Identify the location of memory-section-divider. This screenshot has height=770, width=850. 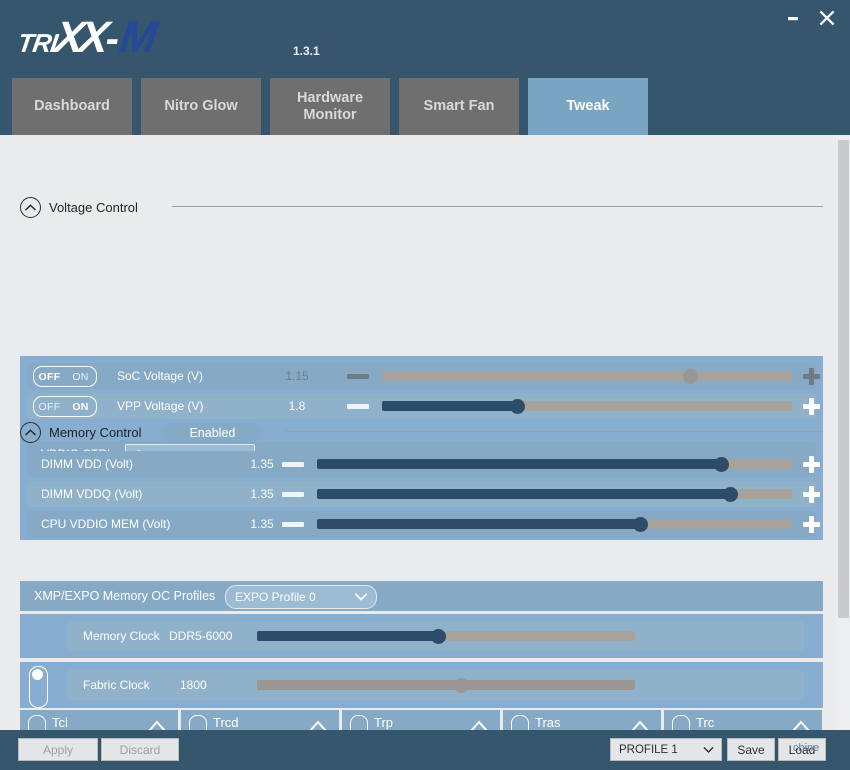
(554, 431).